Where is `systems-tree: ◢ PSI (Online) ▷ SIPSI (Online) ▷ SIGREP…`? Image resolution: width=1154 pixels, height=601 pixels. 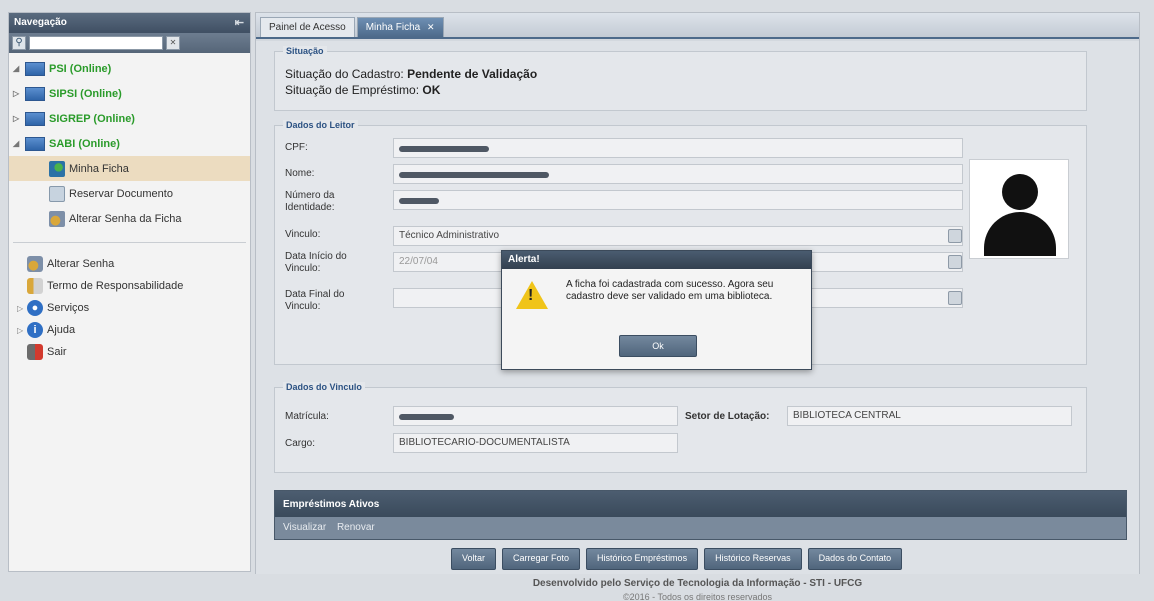 systems-tree: ◢ PSI (Online) ▷ SIPSI (Online) ▷ SIGREP… is located at coordinates (129, 142).